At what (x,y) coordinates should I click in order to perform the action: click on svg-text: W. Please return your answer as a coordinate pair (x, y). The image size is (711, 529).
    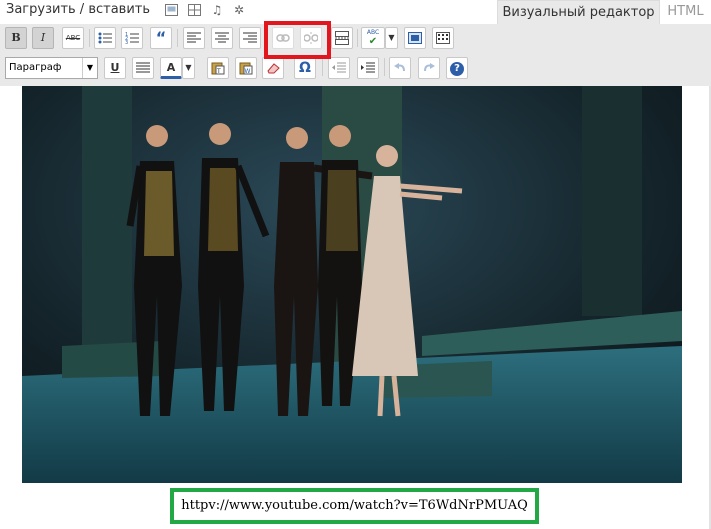
    Looking at the image, I should click on (248, 71).